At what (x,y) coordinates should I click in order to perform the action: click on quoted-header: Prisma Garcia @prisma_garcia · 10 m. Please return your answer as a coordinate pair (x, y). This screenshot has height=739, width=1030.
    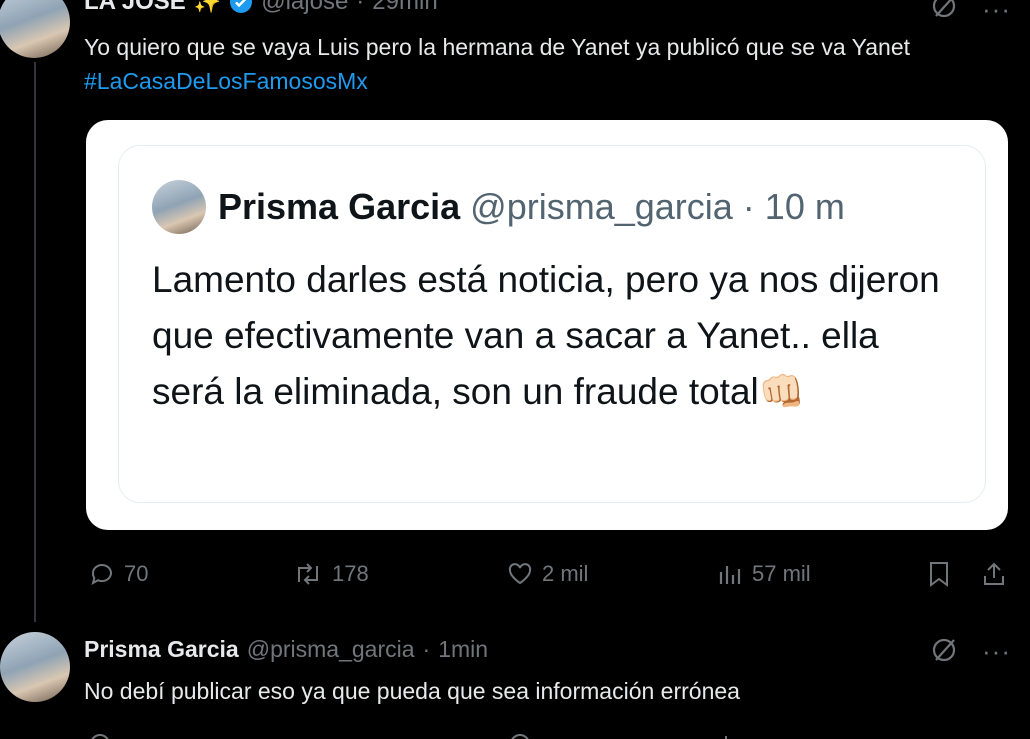
    Looking at the image, I should click on (531, 207).